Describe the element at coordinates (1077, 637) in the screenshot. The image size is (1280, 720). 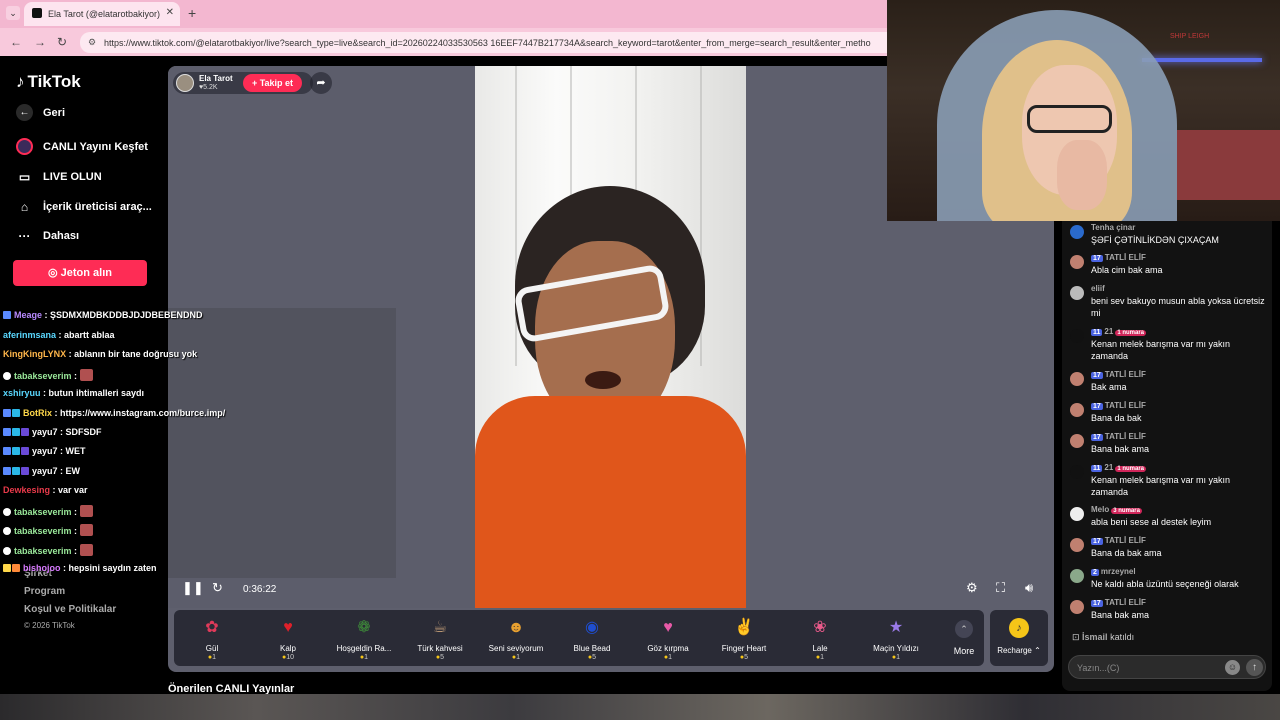
I see `join-icon: ⊡` at that location.